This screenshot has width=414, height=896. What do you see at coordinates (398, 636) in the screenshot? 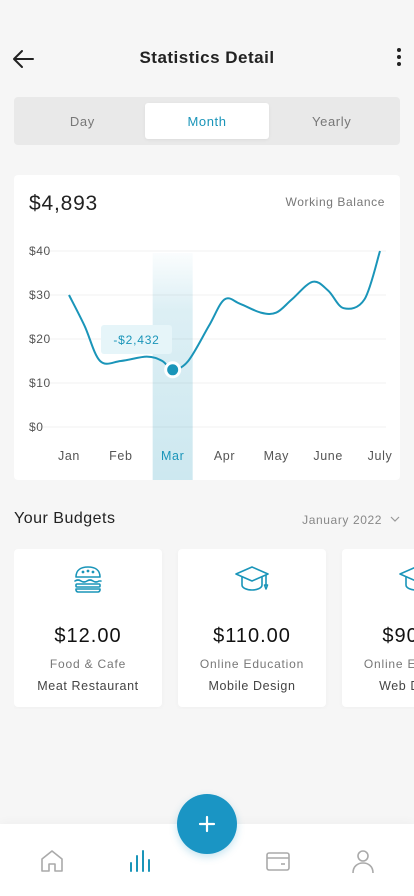
I see `budget-amount: $90.00` at bounding box center [398, 636].